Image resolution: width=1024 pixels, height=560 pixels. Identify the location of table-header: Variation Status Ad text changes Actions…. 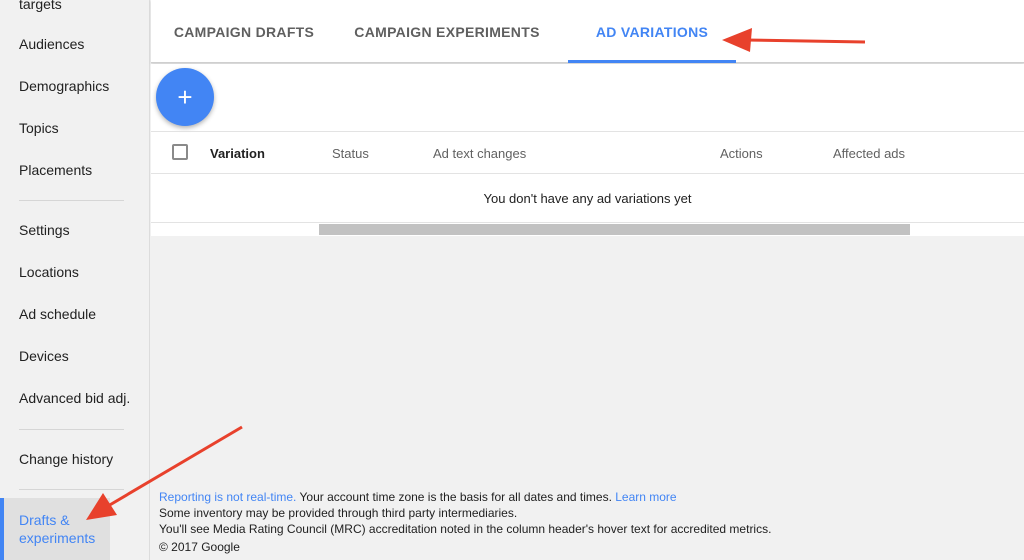
(587, 152).